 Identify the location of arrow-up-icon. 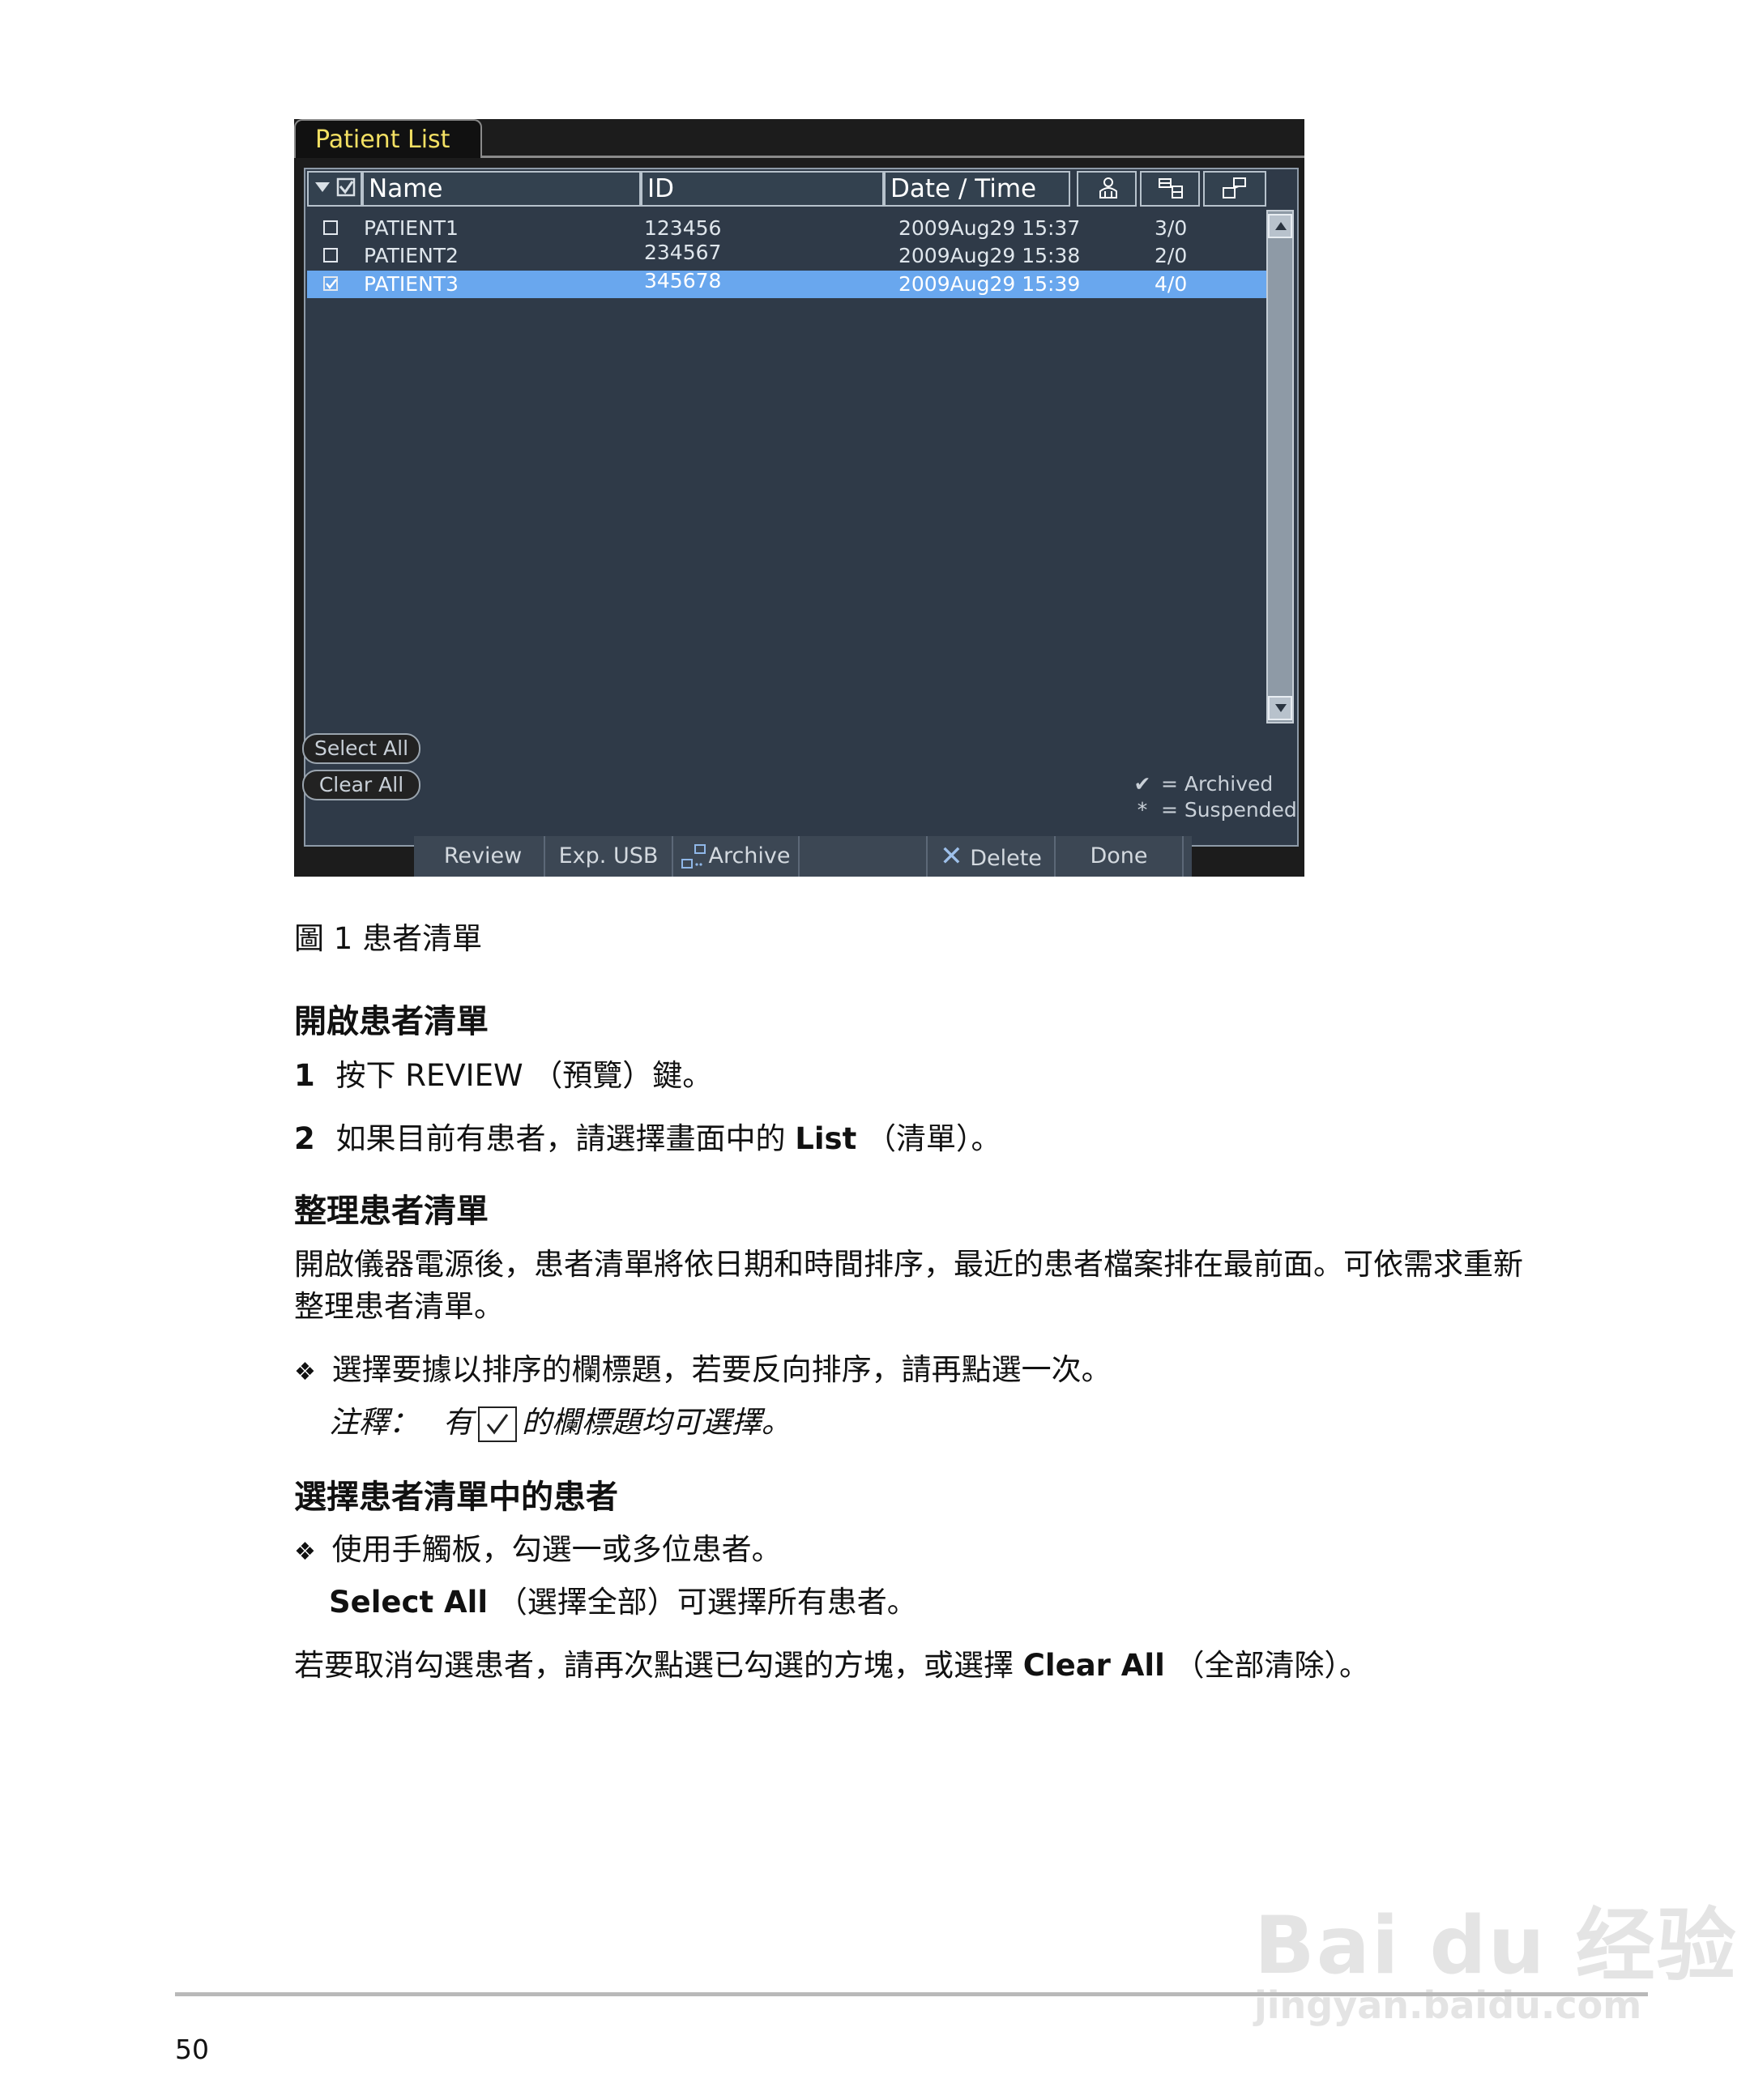
(1281, 226).